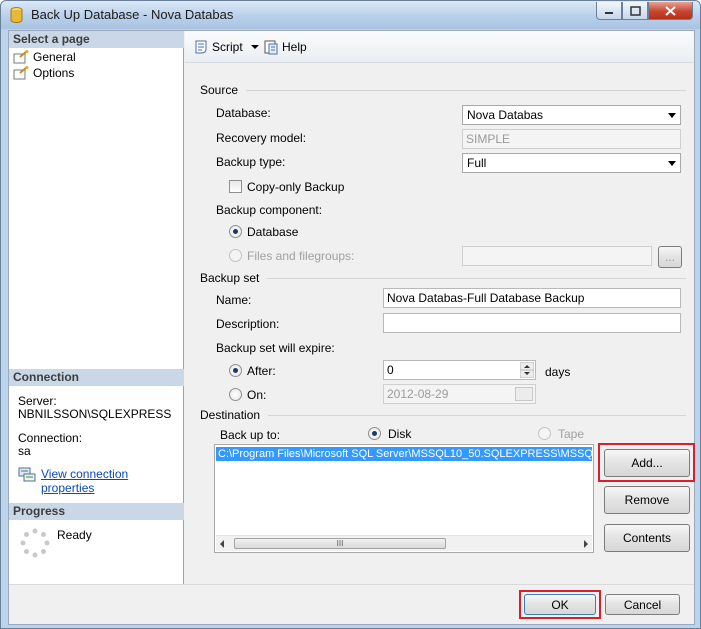 The height and width of the screenshot is (629, 701). What do you see at coordinates (571, 139) in the screenshot?
I see `recovery-model-field: SIMPLE` at bounding box center [571, 139].